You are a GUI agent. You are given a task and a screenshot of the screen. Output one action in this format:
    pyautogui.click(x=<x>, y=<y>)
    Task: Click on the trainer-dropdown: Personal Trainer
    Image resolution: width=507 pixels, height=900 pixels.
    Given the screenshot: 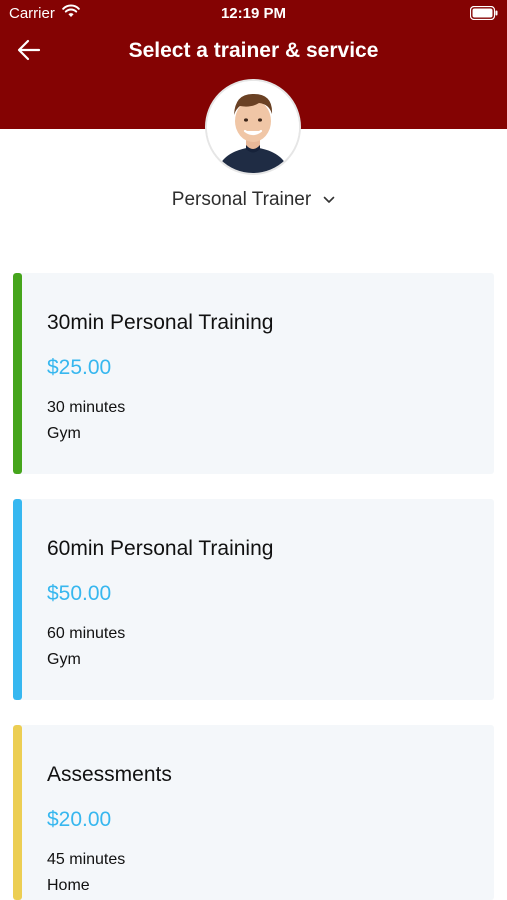 What is the action you would take?
    pyautogui.click(x=253, y=200)
    